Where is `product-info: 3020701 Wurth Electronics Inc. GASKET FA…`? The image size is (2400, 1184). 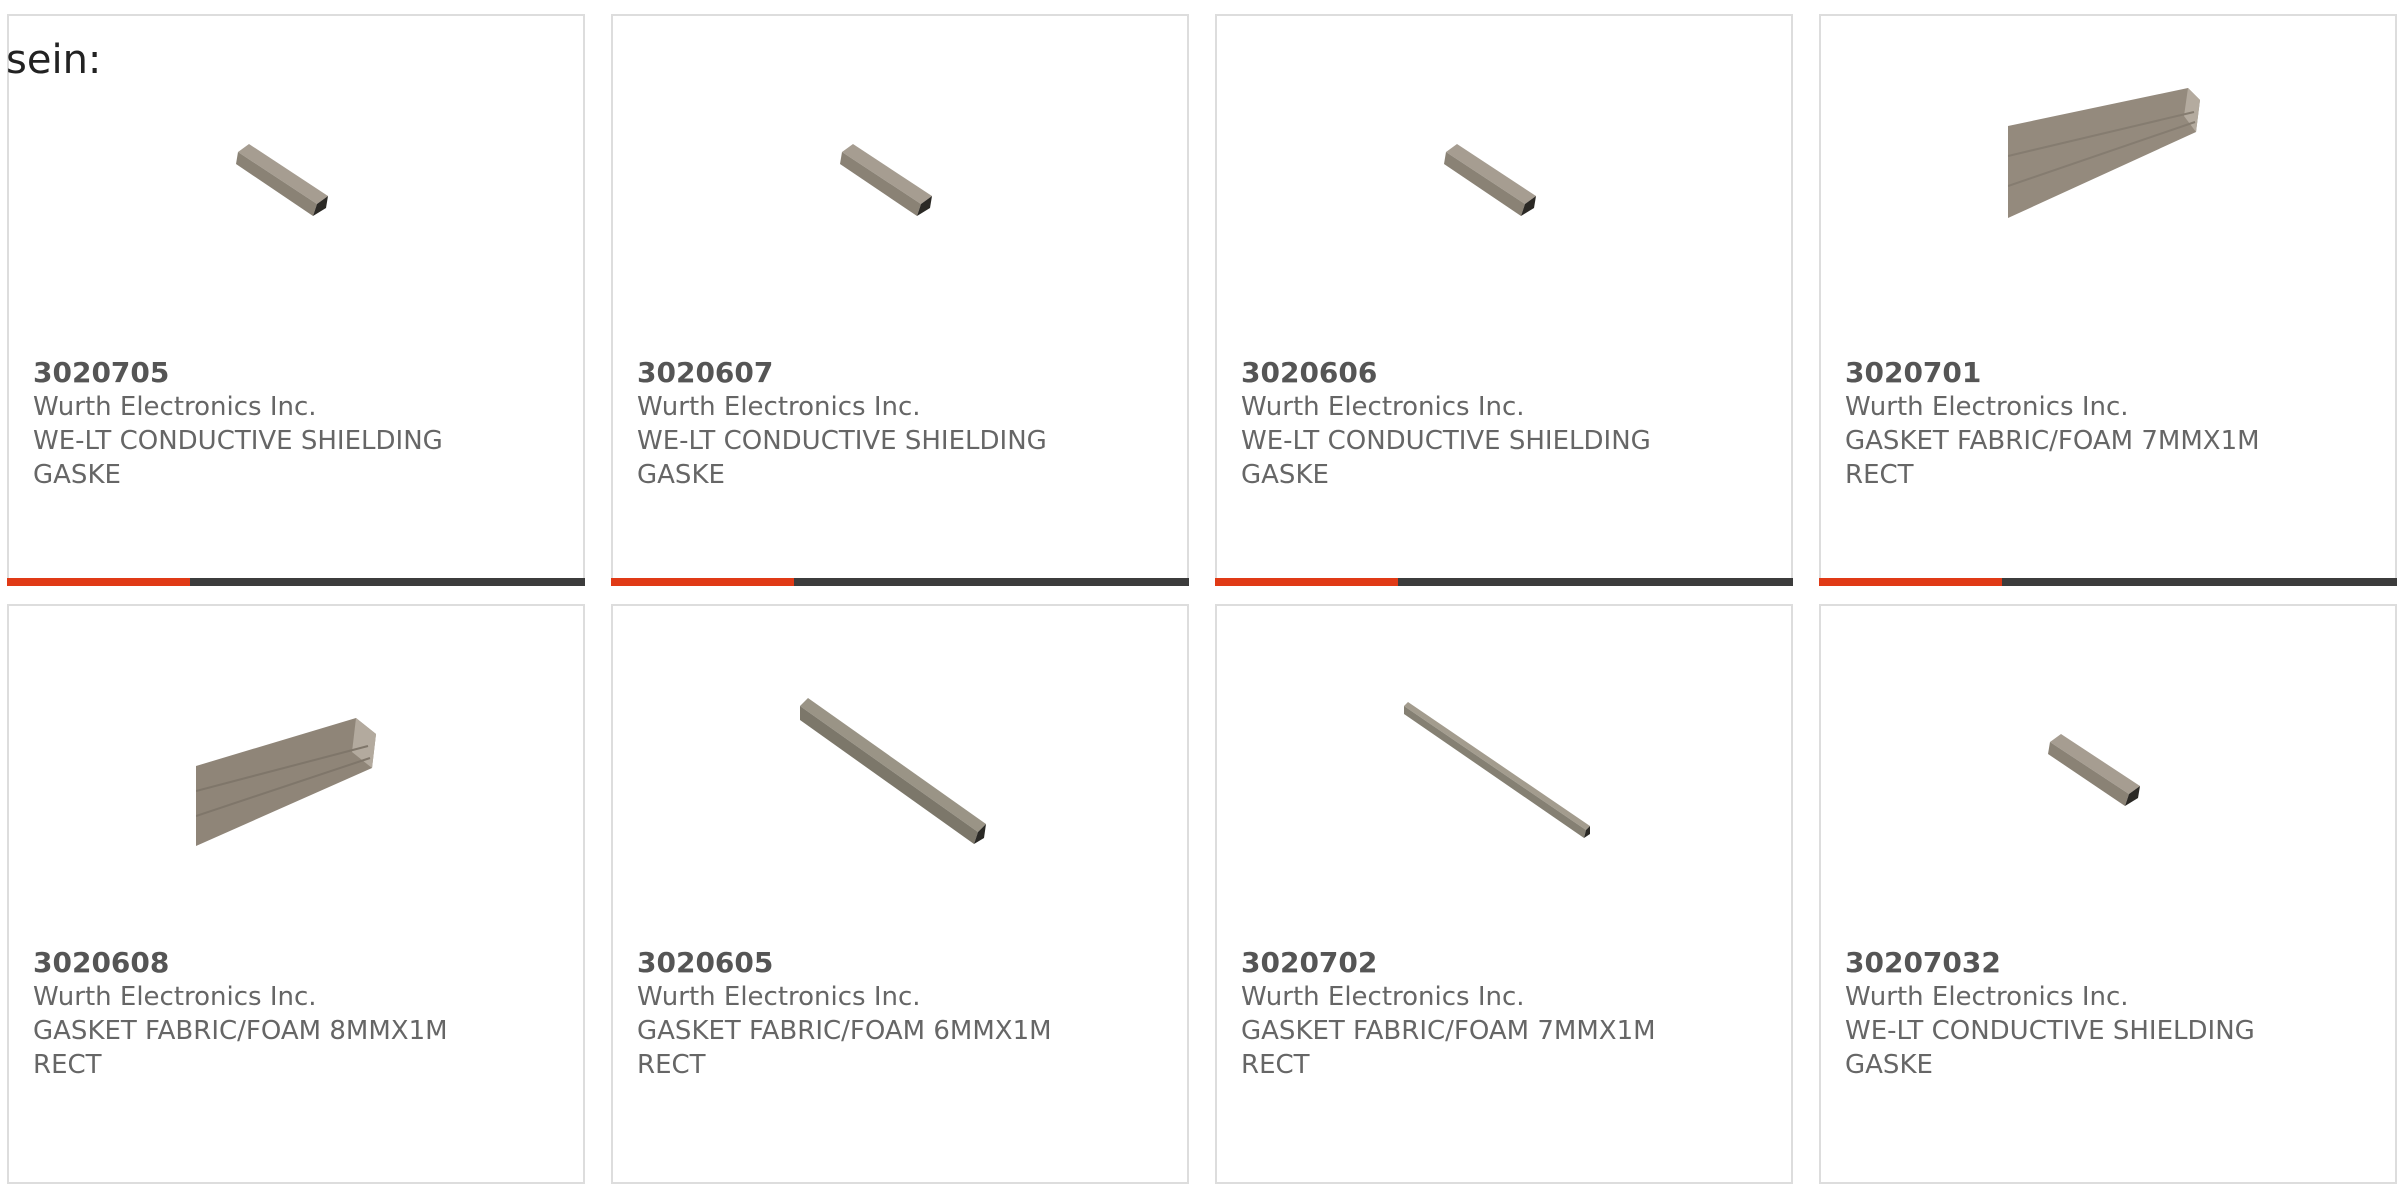 product-info: 3020701 Wurth Electronics Inc. GASKET FA… is located at coordinates (2105, 424).